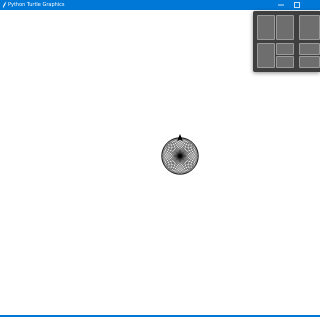  Describe the element at coordinates (36, 5) in the screenshot. I see `window-title: Python Turtle Graphics` at that location.